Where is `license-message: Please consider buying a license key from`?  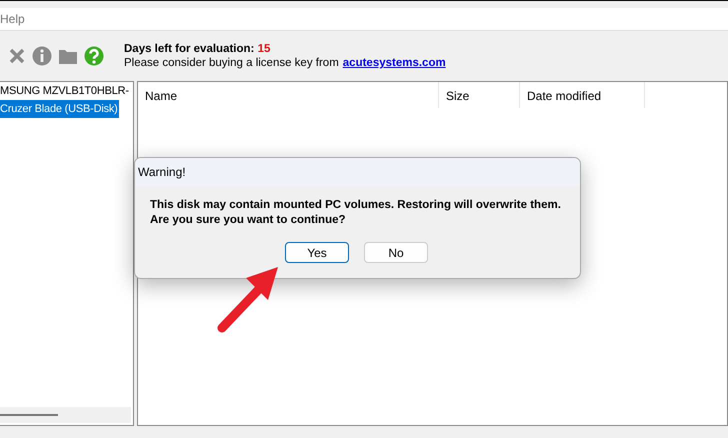 license-message: Please consider buying a license key from is located at coordinates (231, 63).